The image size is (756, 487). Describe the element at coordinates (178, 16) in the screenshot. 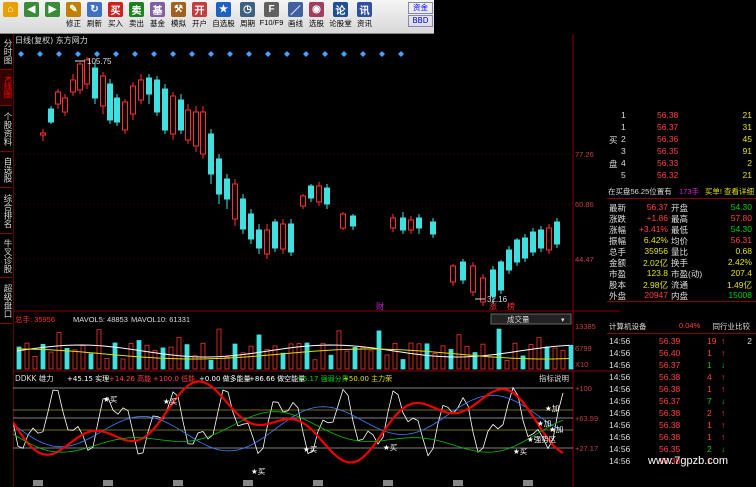

I see `simulate-button: ⚒ 模拟` at that location.